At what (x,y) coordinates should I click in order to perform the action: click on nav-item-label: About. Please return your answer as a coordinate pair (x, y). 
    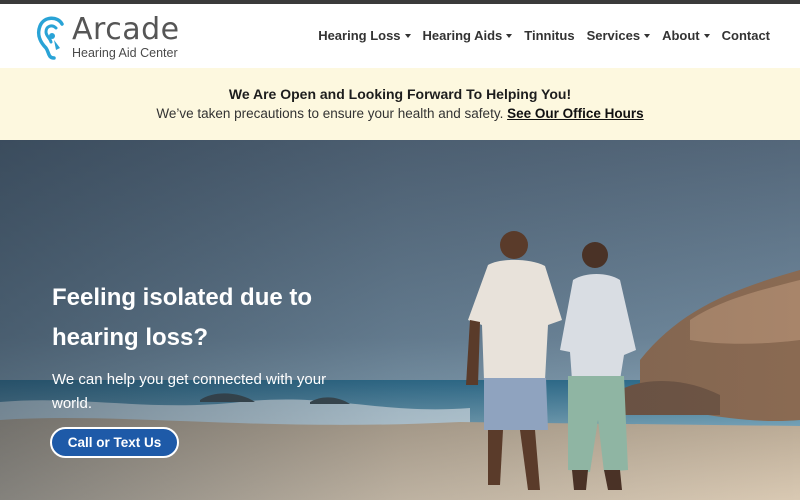
    Looking at the image, I should click on (681, 35).